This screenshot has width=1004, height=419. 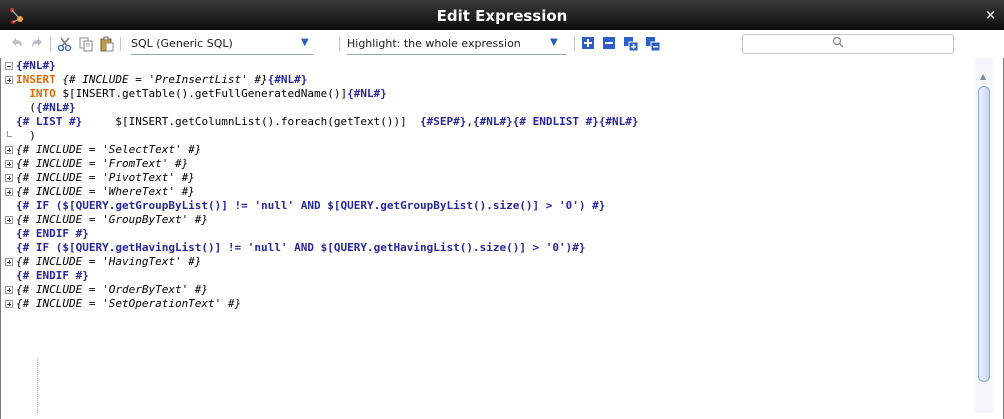 I want to click on code-text: {# INCLUDE = 'PivotText' #}, so click(x=105, y=178).